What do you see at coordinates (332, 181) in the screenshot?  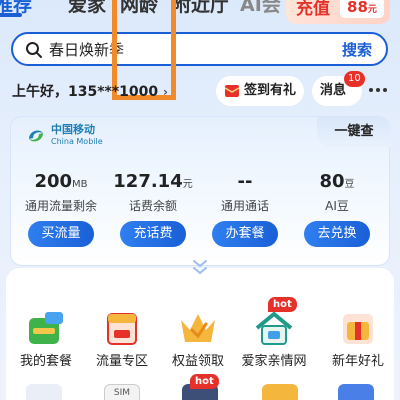 I see `stat-number: 80` at bounding box center [332, 181].